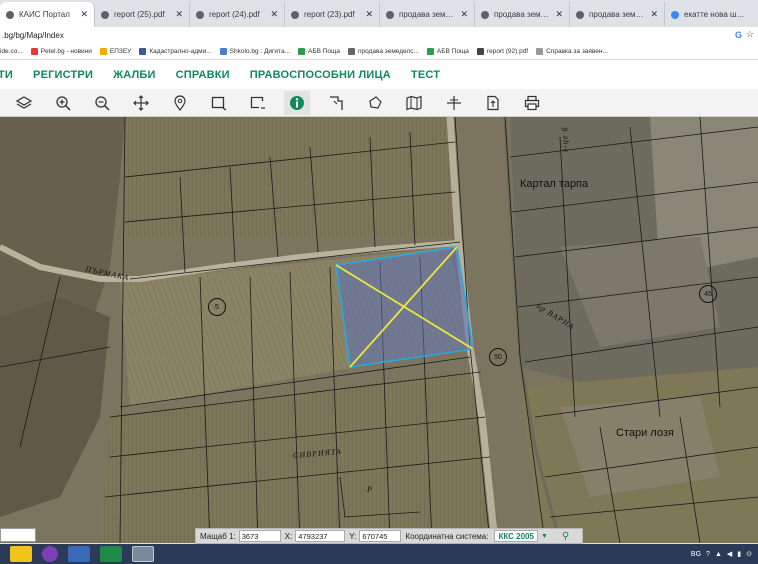 The height and width of the screenshot is (564, 758). I want to click on print-button, so click(532, 103).